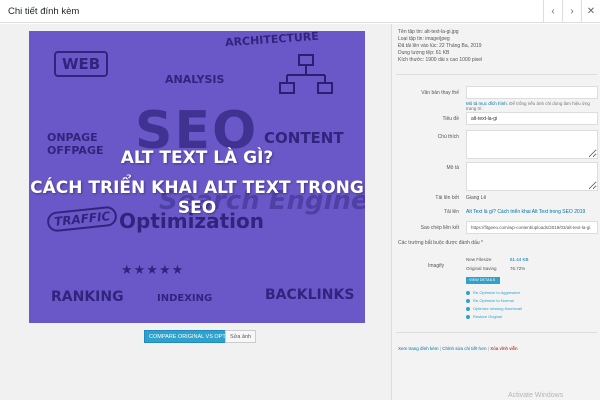 The image size is (600, 400). What do you see at coordinates (481, 268) in the screenshot?
I see `original-saving-label: Original Saving` at bounding box center [481, 268].